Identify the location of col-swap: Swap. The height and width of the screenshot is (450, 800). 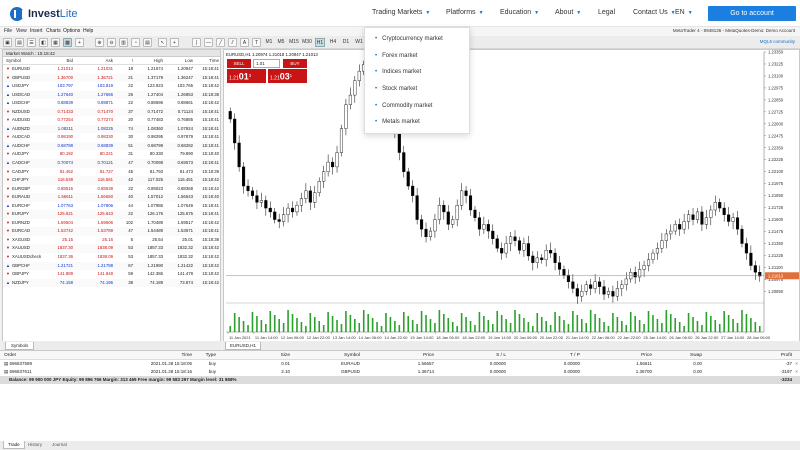
(691, 355).